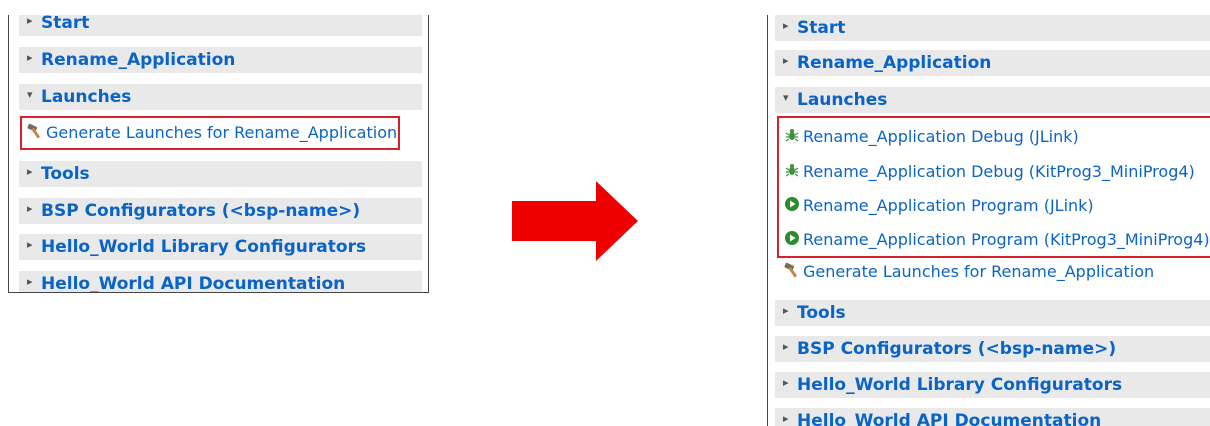  What do you see at coordinates (791, 269) in the screenshot?
I see `hammer-icon` at bounding box center [791, 269].